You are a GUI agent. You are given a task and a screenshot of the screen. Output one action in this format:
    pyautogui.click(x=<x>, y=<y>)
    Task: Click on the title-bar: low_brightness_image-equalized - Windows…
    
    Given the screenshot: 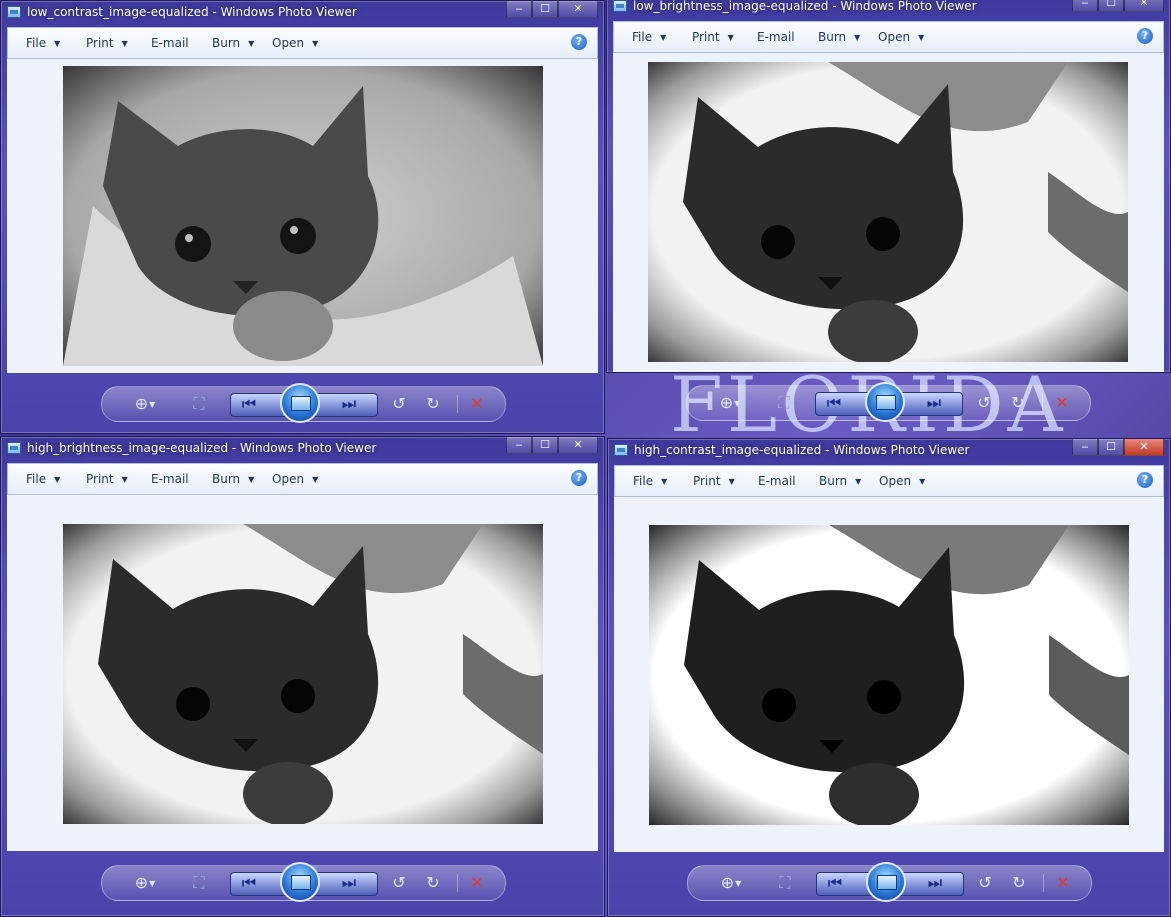 What is the action you would take?
    pyautogui.click(x=888, y=9)
    